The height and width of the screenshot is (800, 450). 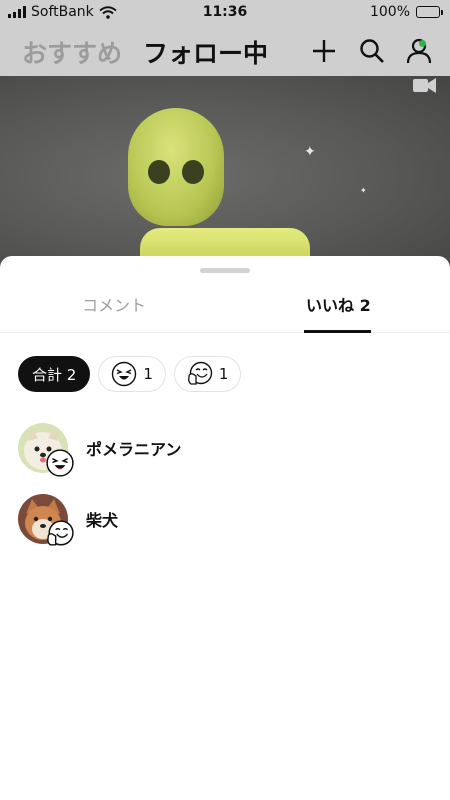 I want to click on status-bar: SoftBank 11:36 100%, so click(x=225, y=13).